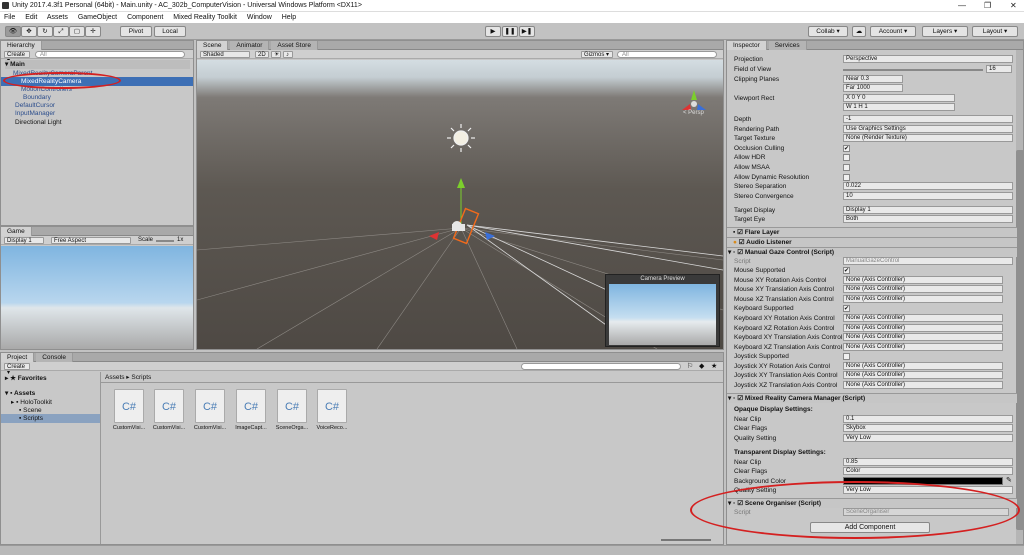  Describe the element at coordinates (928, 438) in the screenshot. I see `opaque-quality-dropdown: Very Low` at that location.